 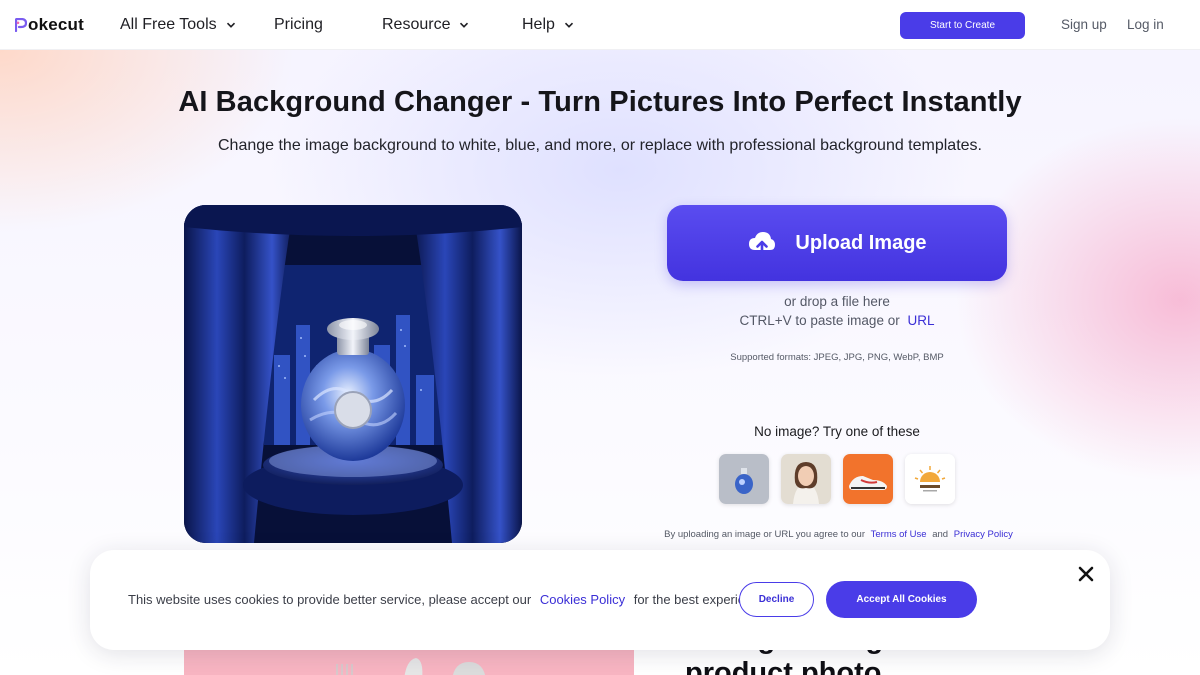 What do you see at coordinates (837, 431) in the screenshot?
I see `try-samples-heading: No image? Try one of these` at bounding box center [837, 431].